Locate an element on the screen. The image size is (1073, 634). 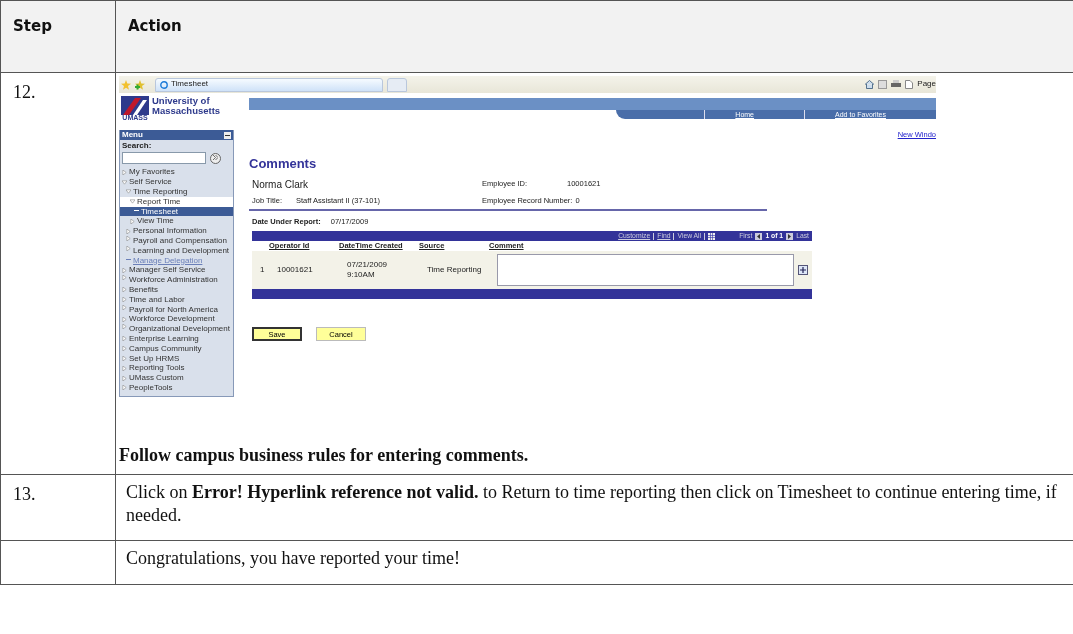
menu-item: Learning and Development is located at coordinates (176, 250).